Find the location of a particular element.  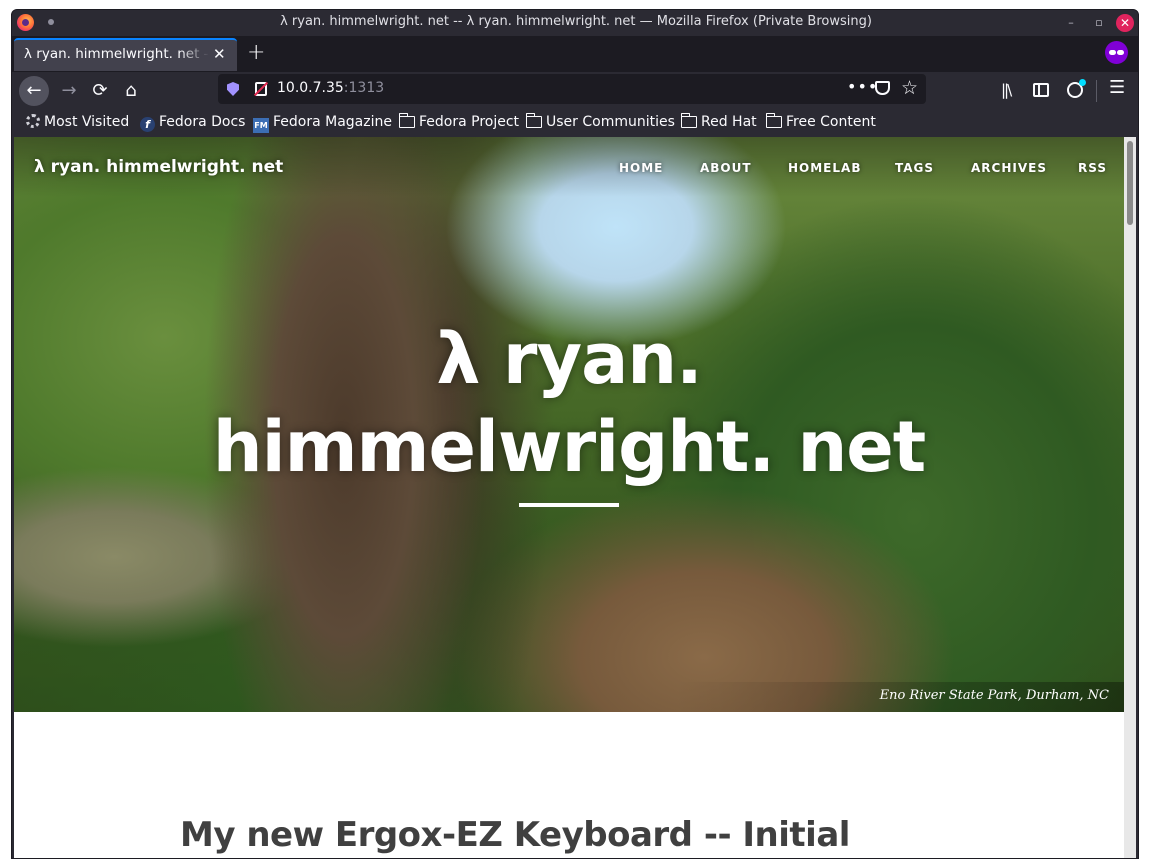

close-window-button: ✕ is located at coordinates (1125, 23).